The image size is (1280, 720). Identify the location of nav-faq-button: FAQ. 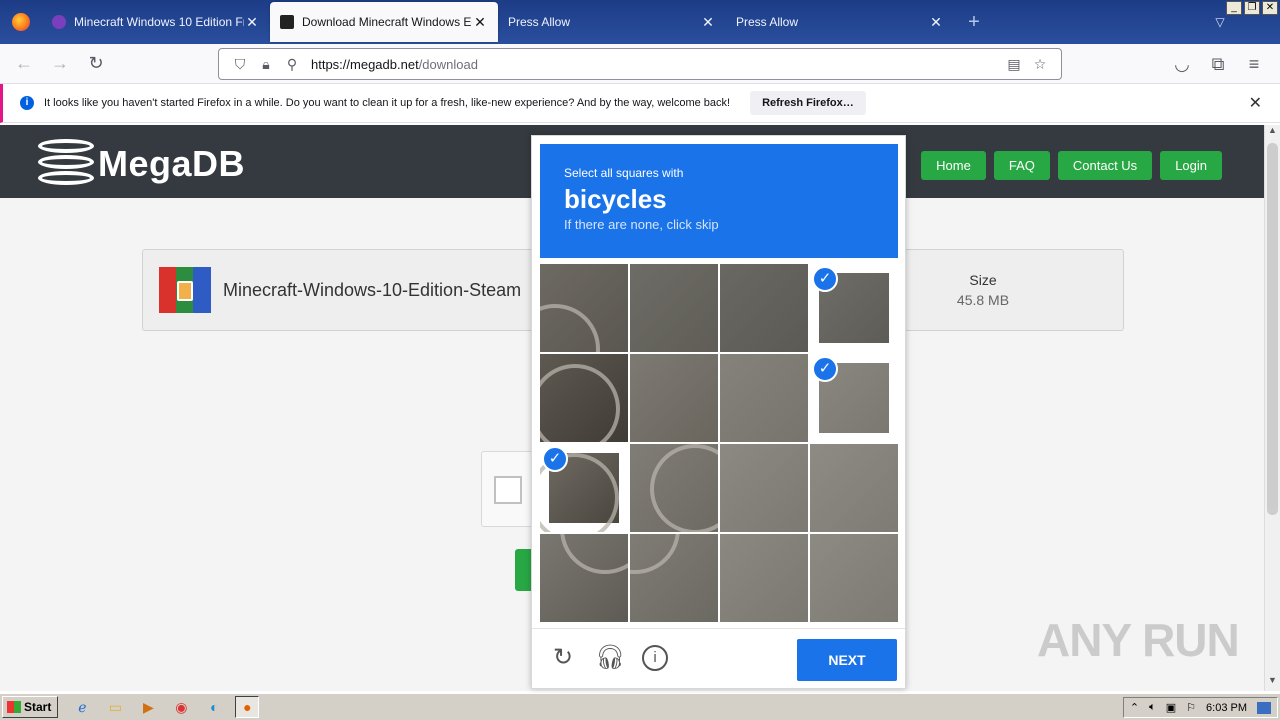
(1021, 165).